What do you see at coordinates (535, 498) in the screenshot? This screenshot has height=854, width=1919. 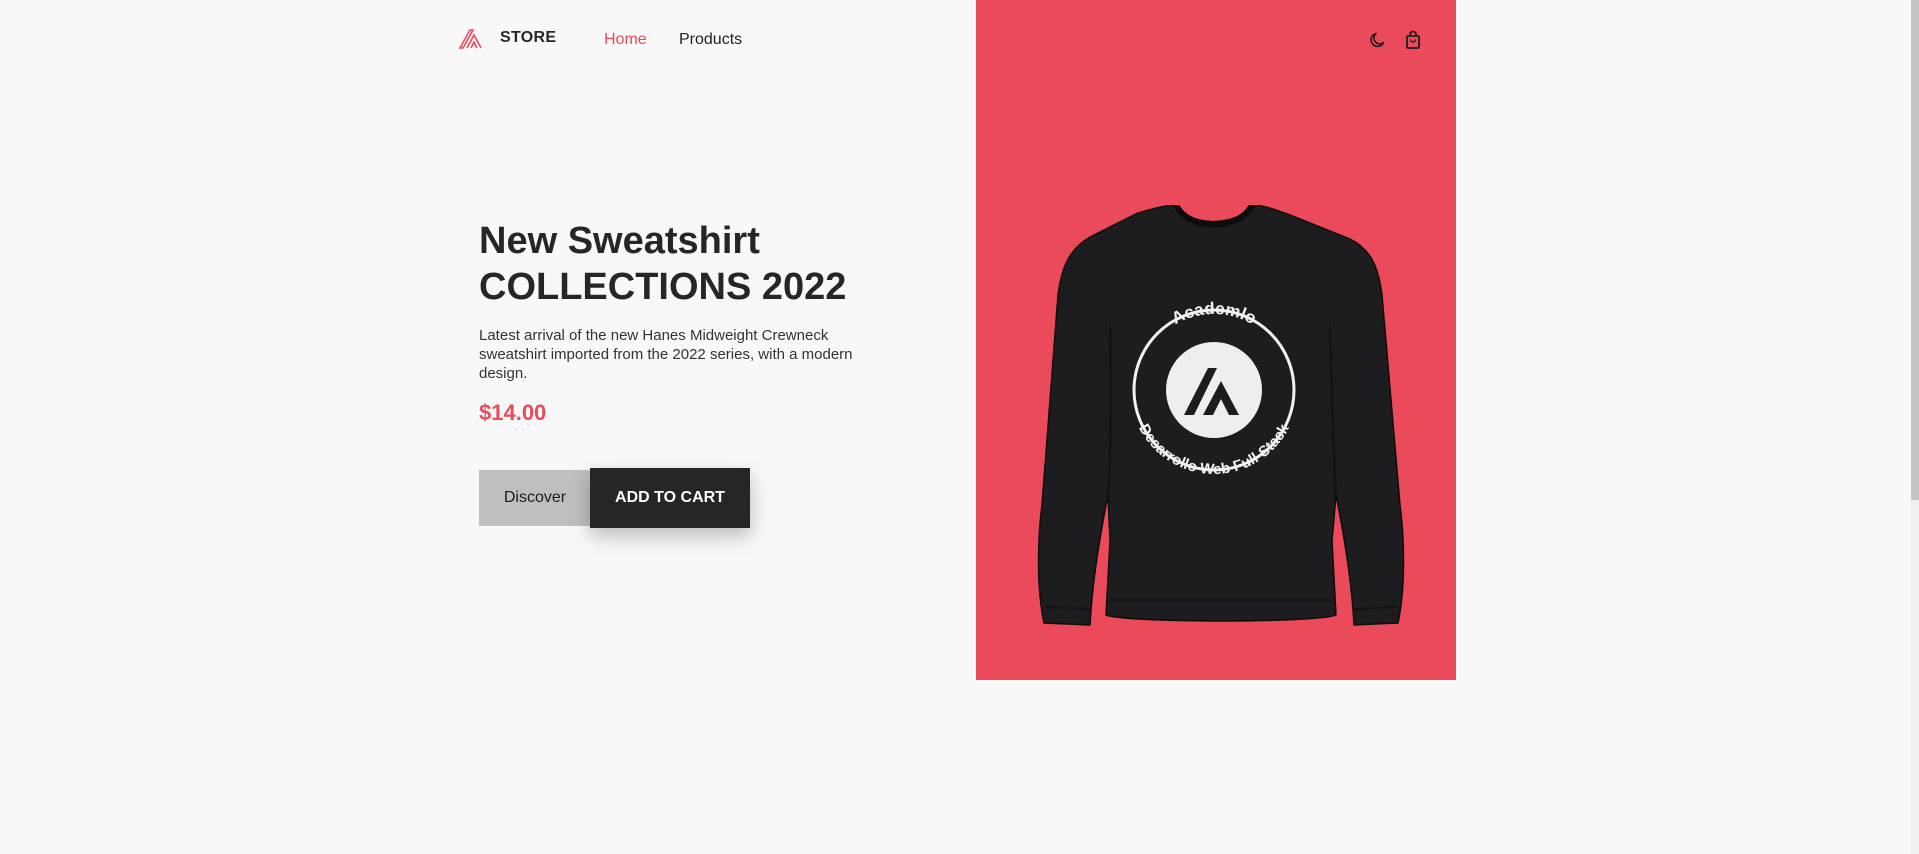 I see `discover-button: Discover` at bounding box center [535, 498].